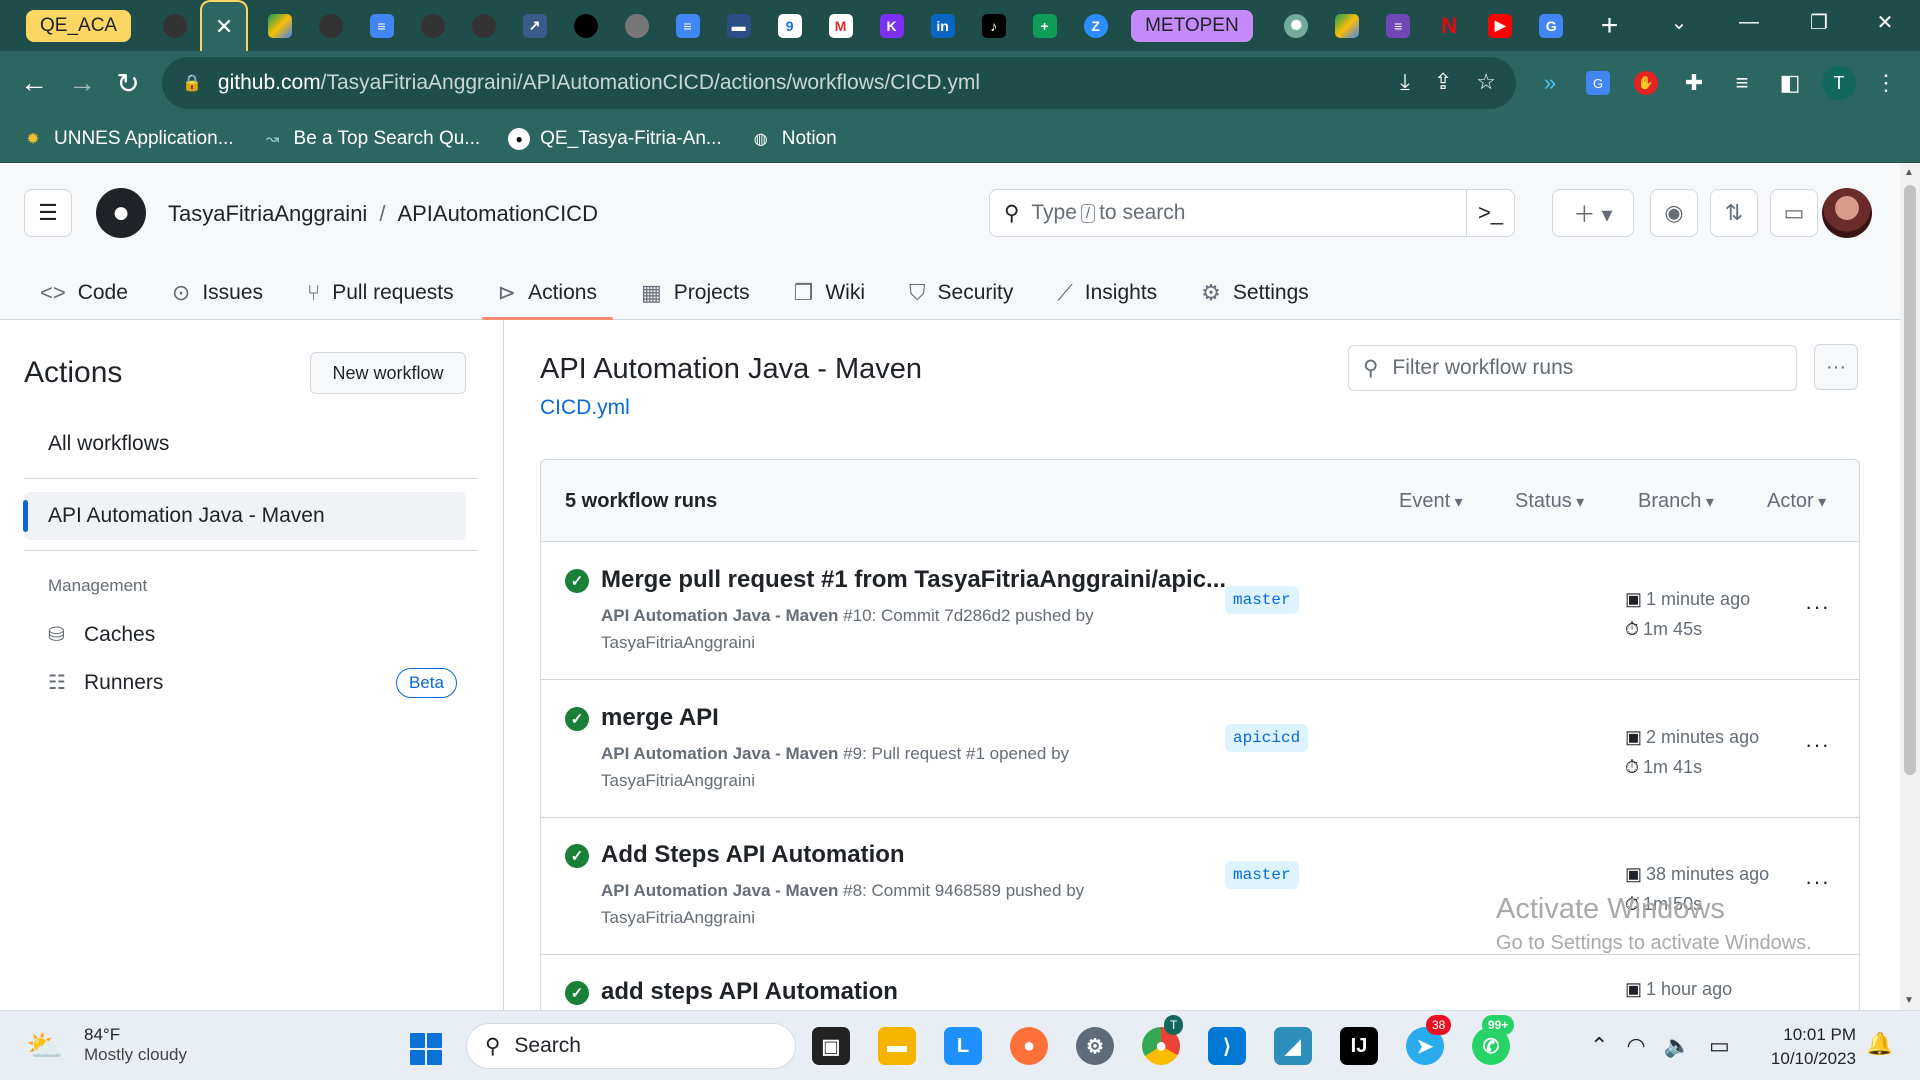  What do you see at coordinates (660, 718) in the screenshot?
I see `run-title: merge API` at bounding box center [660, 718].